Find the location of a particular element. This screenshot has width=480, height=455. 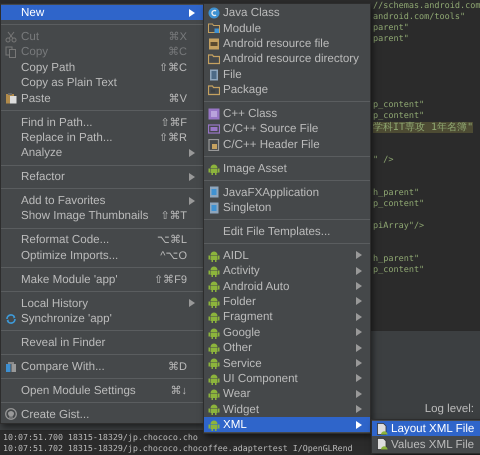

clipboard-icon is located at coordinates (11, 98).